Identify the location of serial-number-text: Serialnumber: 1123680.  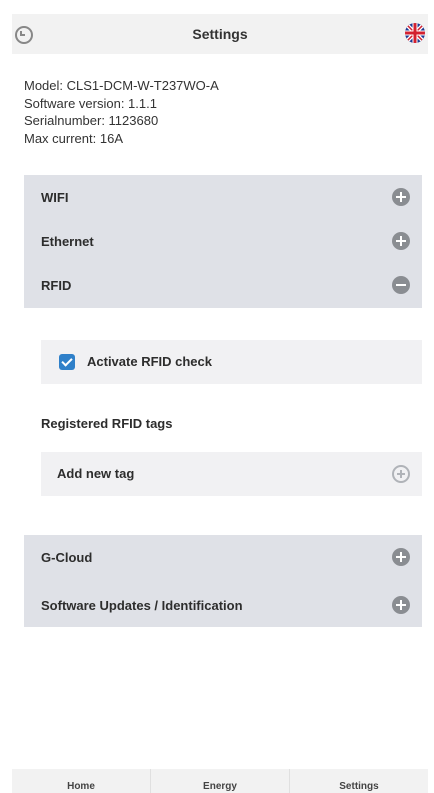
(91, 120).